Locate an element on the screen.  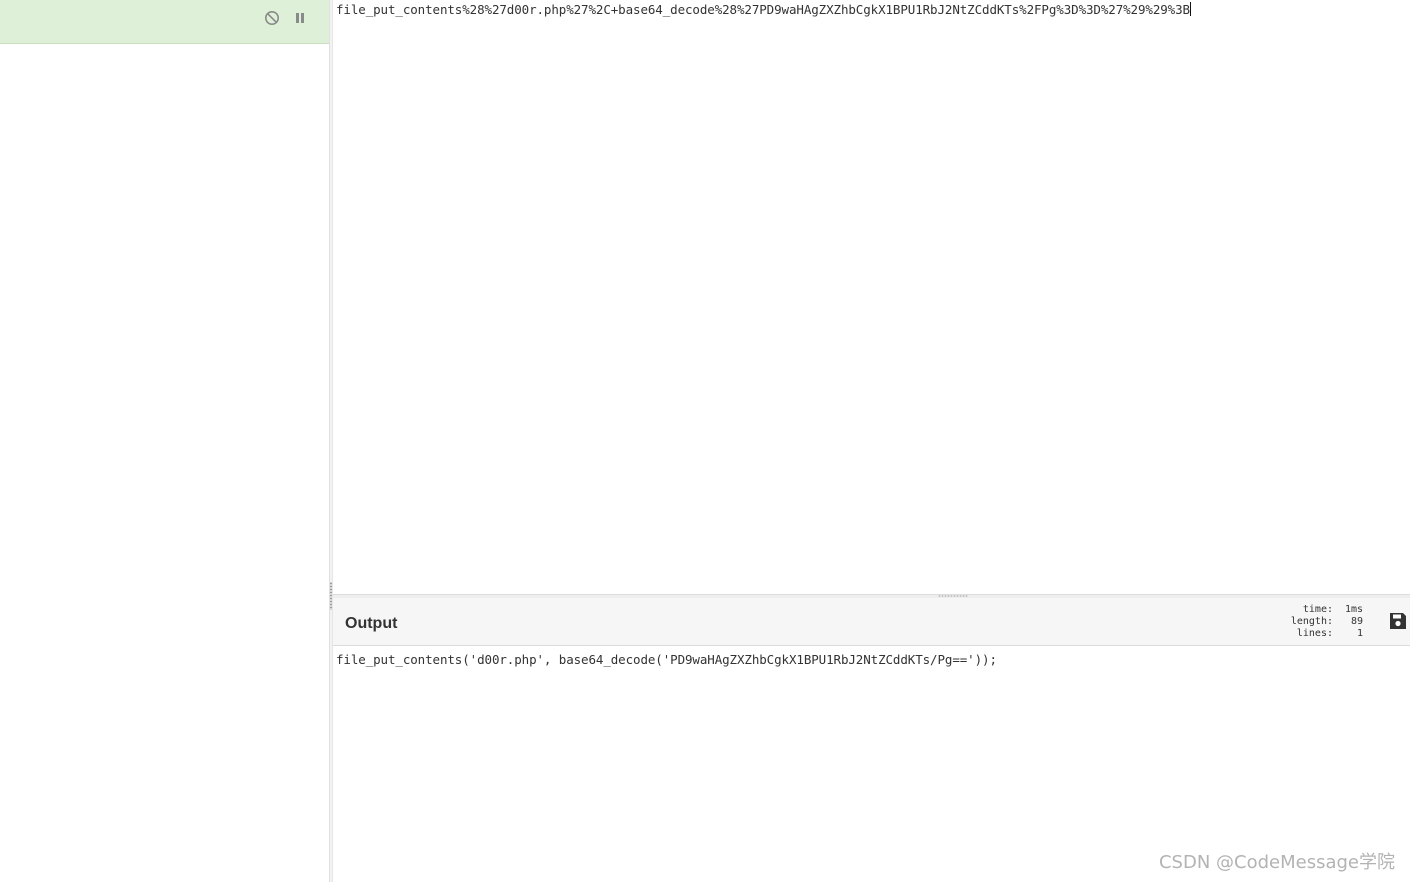
watermark: CSDN @CodeMessage学院 is located at coordinates (1276, 862).